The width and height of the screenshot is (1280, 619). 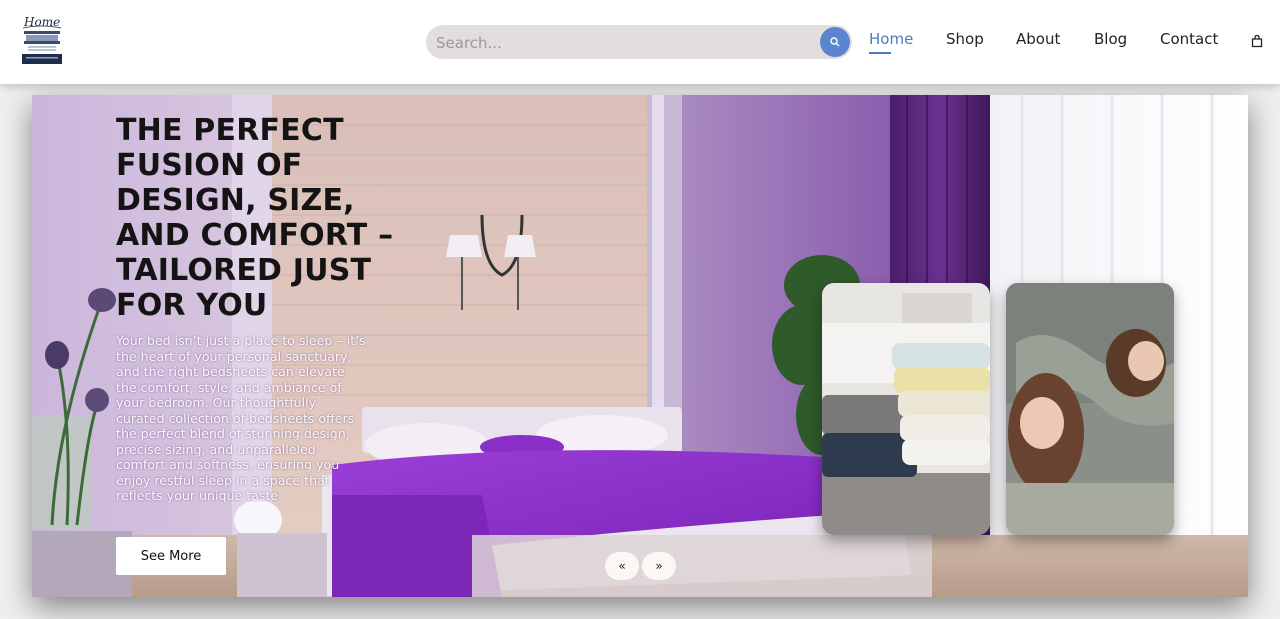 I want to click on search-icon, so click(x=835, y=42).